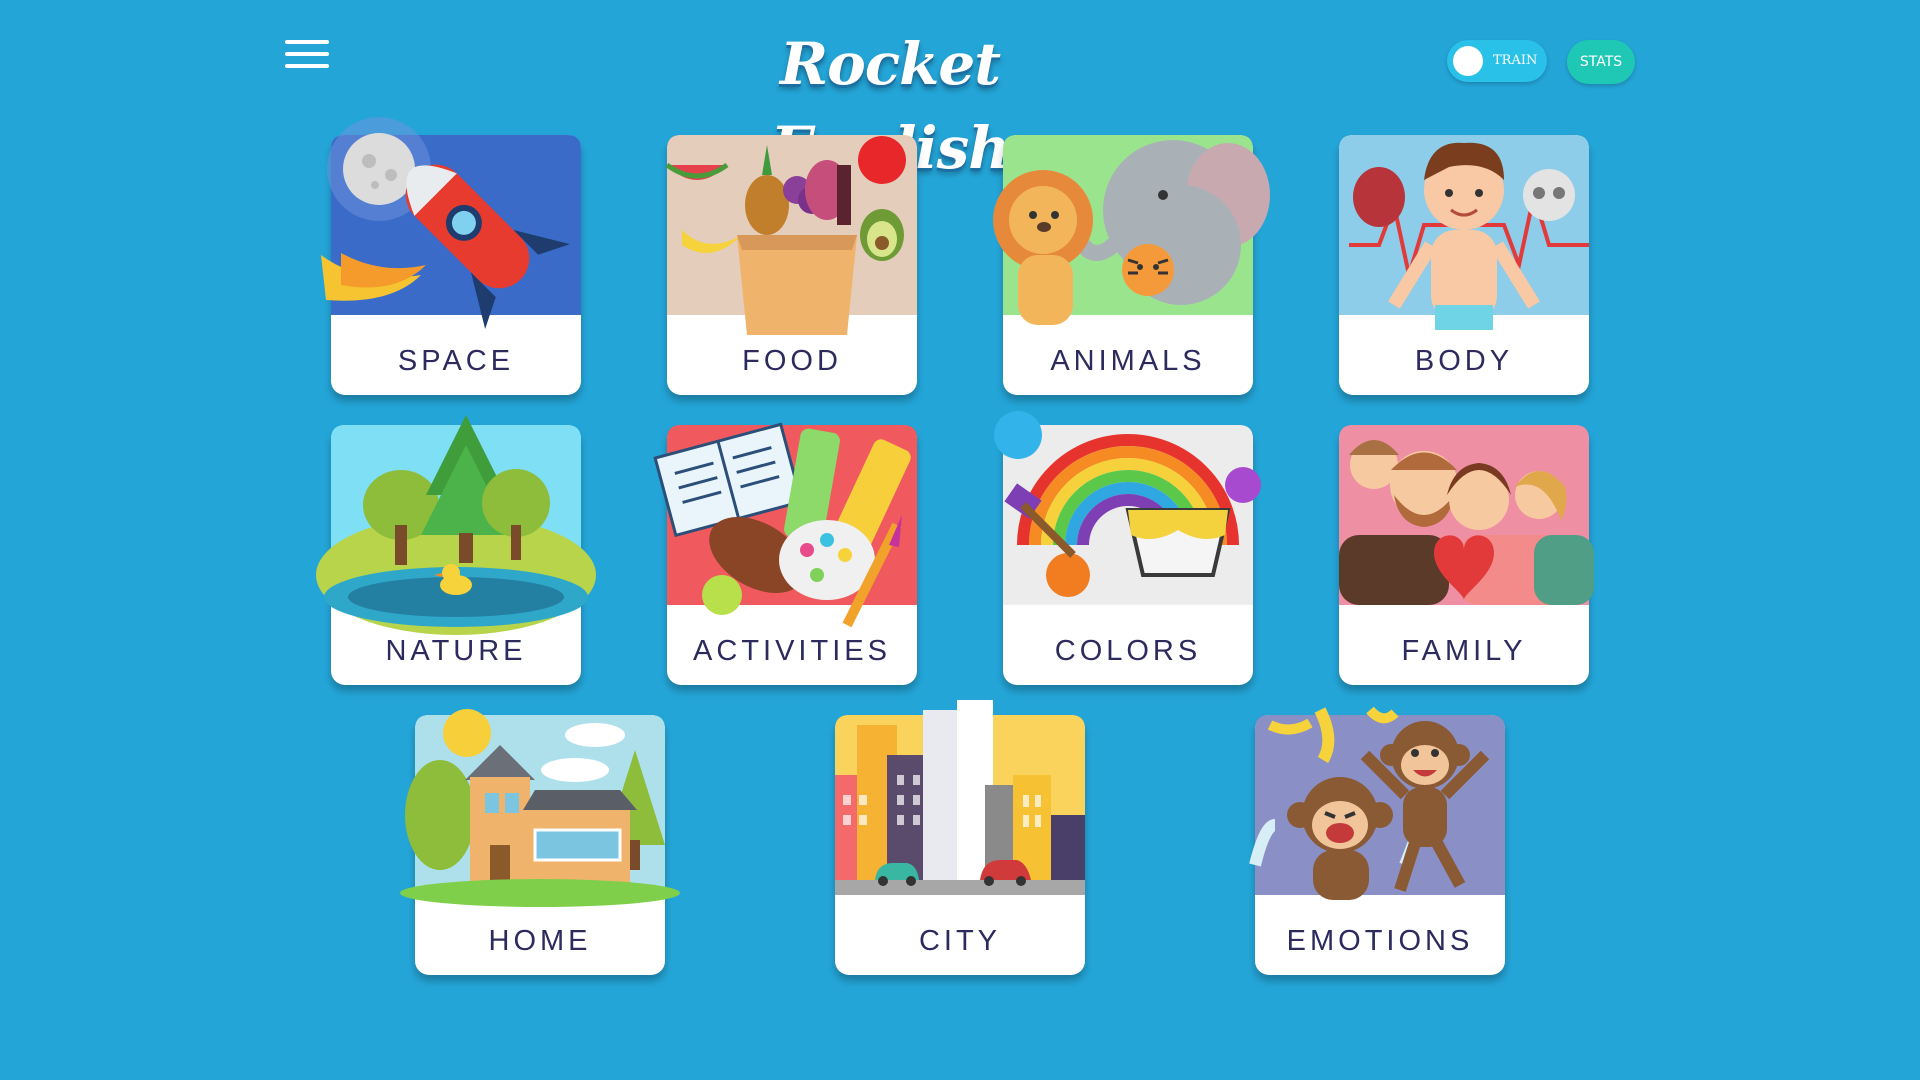 This screenshot has width=1920, height=1080. Describe the element at coordinates (791, 235) in the screenshot. I see `grocery-bag-icon` at that location.